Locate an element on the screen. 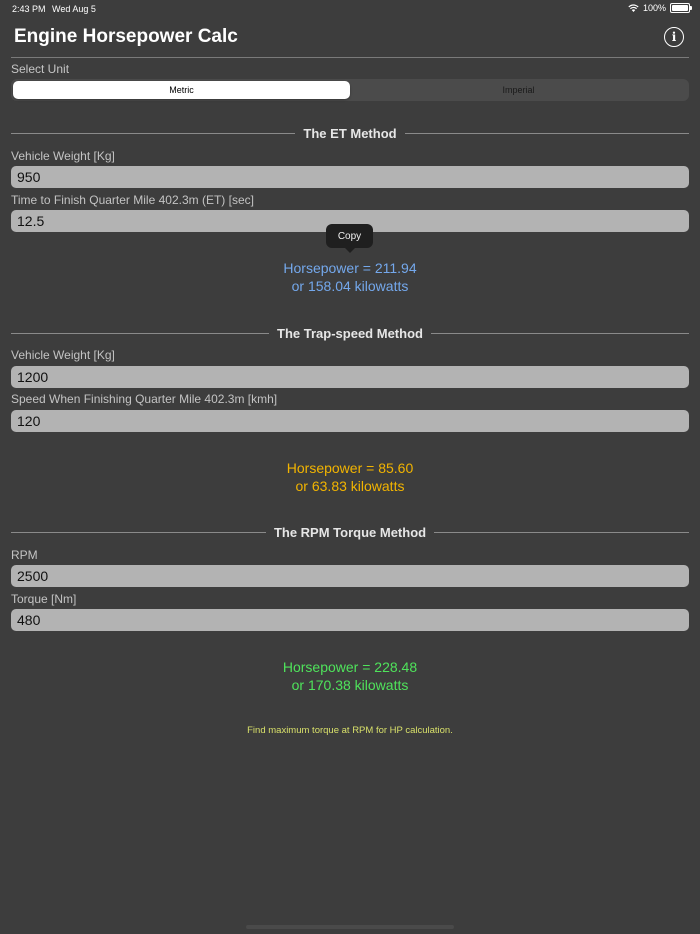 The height and width of the screenshot is (934, 700). rpm-method-heading: The RPM Torque Method is located at coordinates (350, 532).